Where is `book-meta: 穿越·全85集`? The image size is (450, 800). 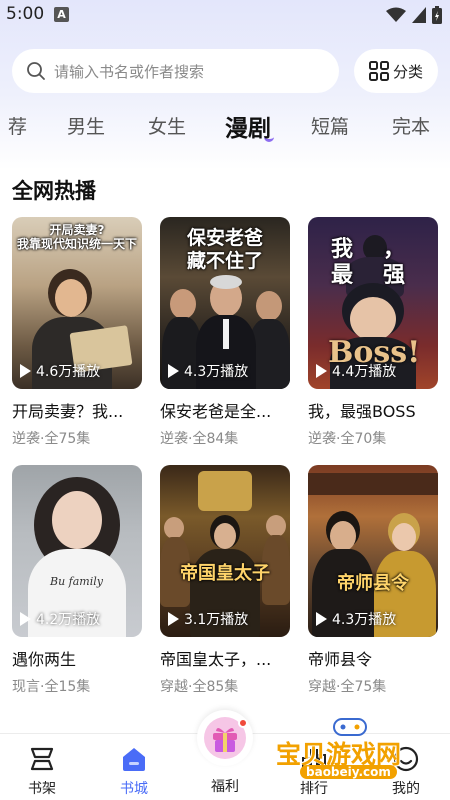 book-meta: 穿越·全85集 is located at coordinates (199, 687).